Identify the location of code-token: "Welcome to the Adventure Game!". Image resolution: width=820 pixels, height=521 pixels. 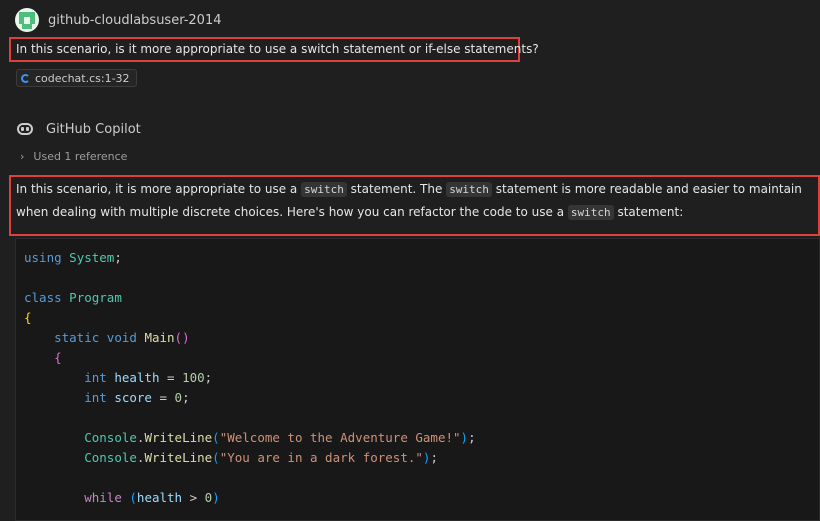
(340, 437).